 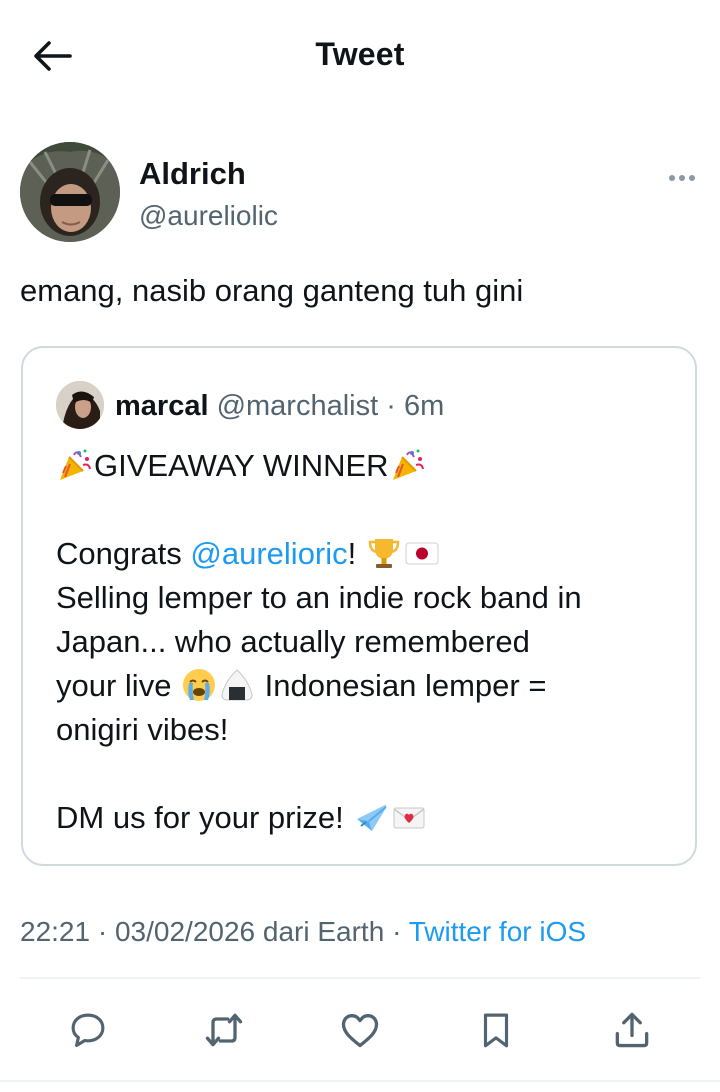 I want to click on tweet-text: emang, nasib orang ganteng tuh gini, so click(x=272, y=290).